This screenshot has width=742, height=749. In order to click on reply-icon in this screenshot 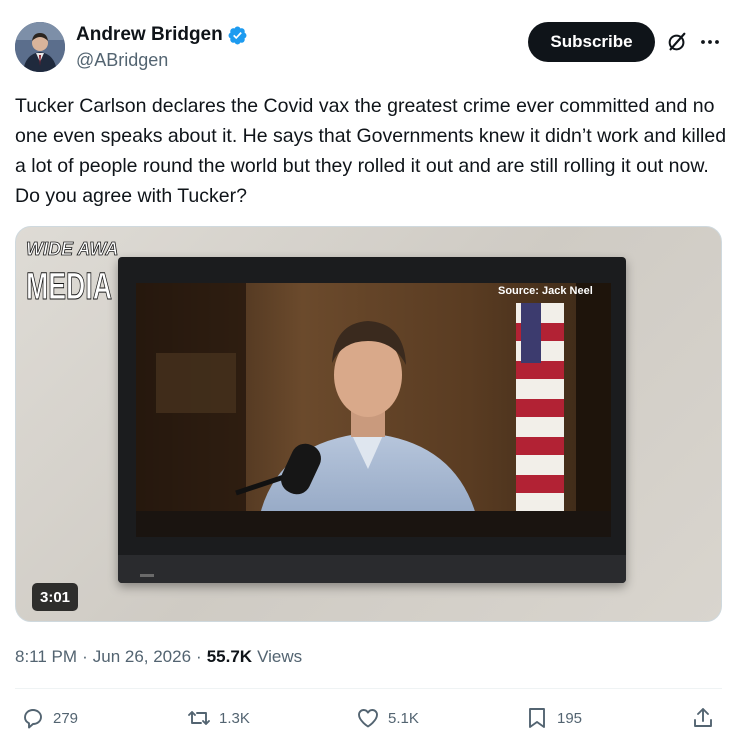, I will do `click(33, 719)`.